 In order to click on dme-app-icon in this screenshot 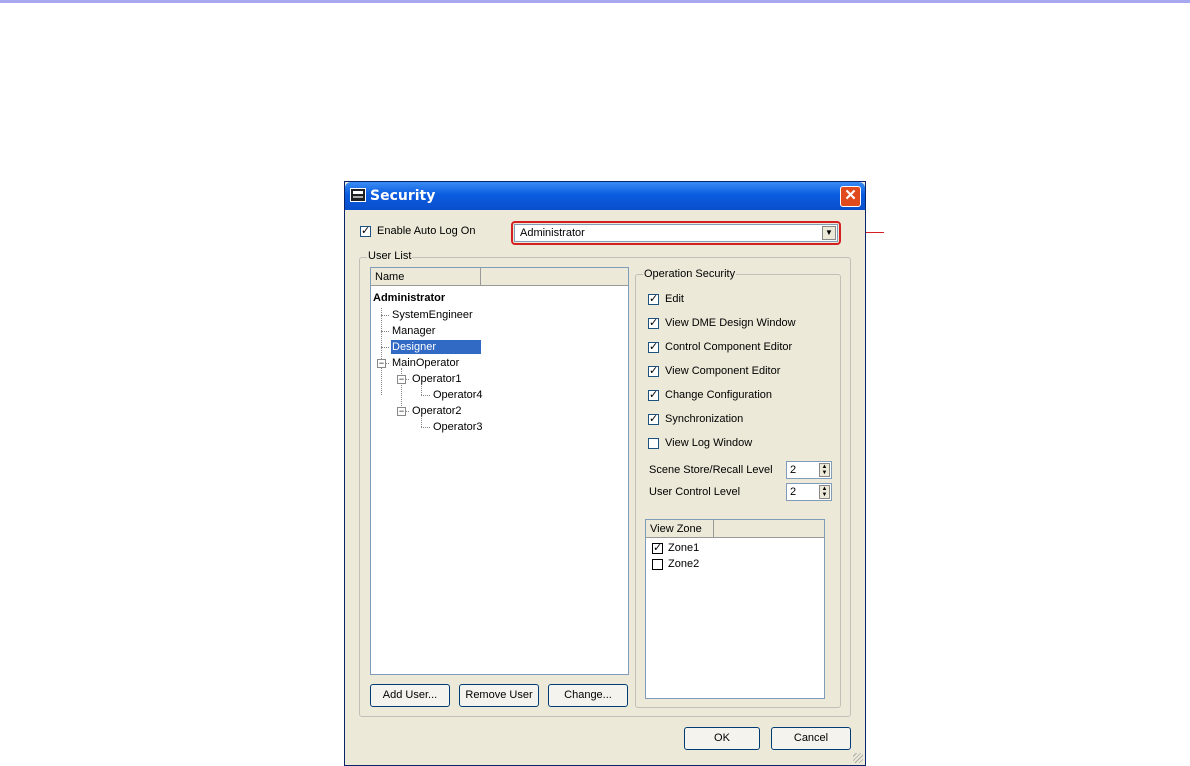, I will do `click(358, 195)`.